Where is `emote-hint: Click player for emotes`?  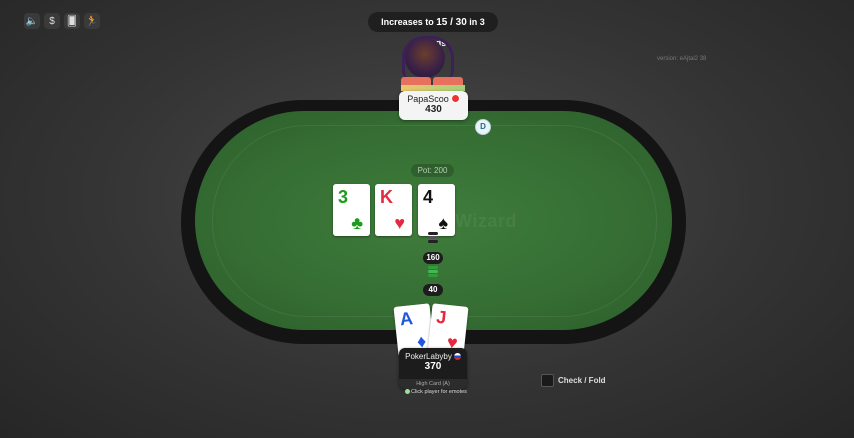 emote-hint: Click player for emotes is located at coordinates (436, 392).